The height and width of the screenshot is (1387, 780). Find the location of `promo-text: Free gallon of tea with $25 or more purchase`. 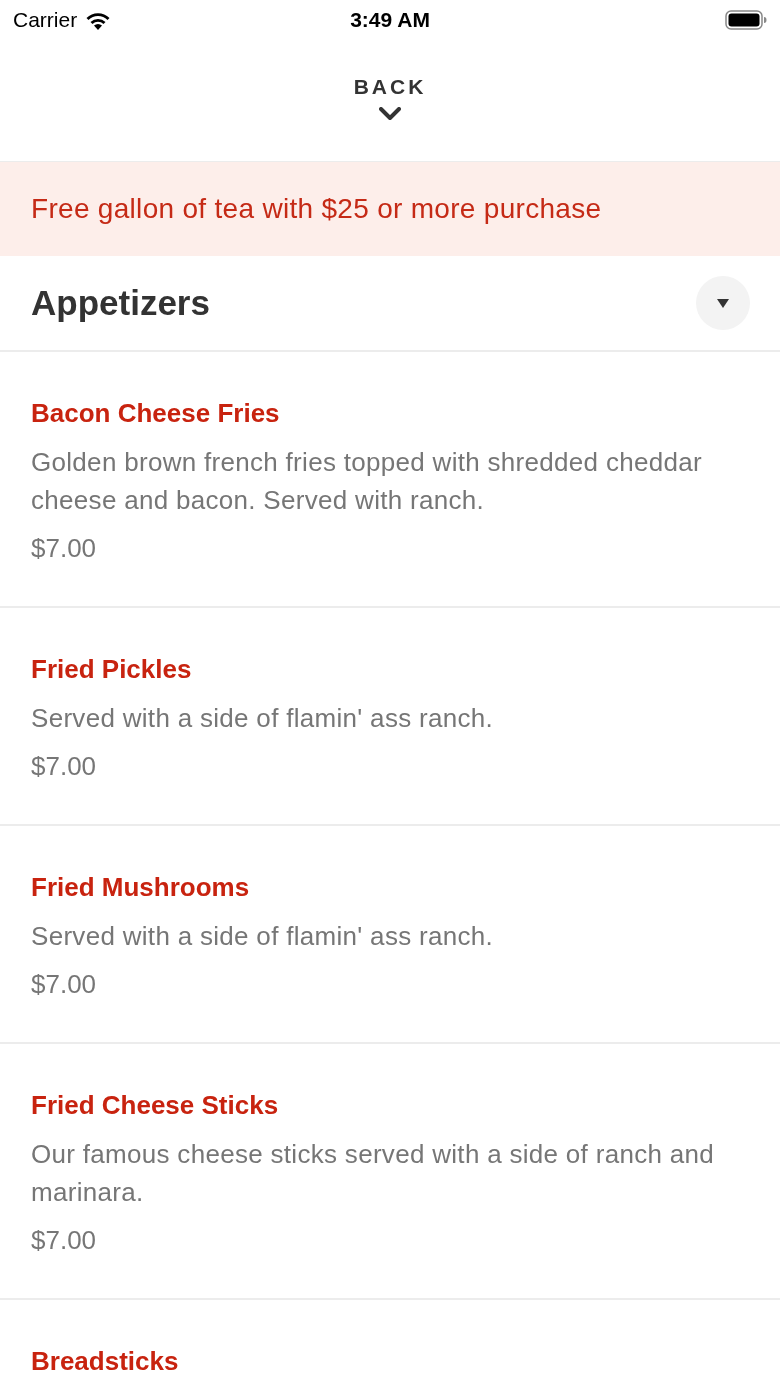

promo-text: Free gallon of tea with $25 or more purchase is located at coordinates (316, 209).